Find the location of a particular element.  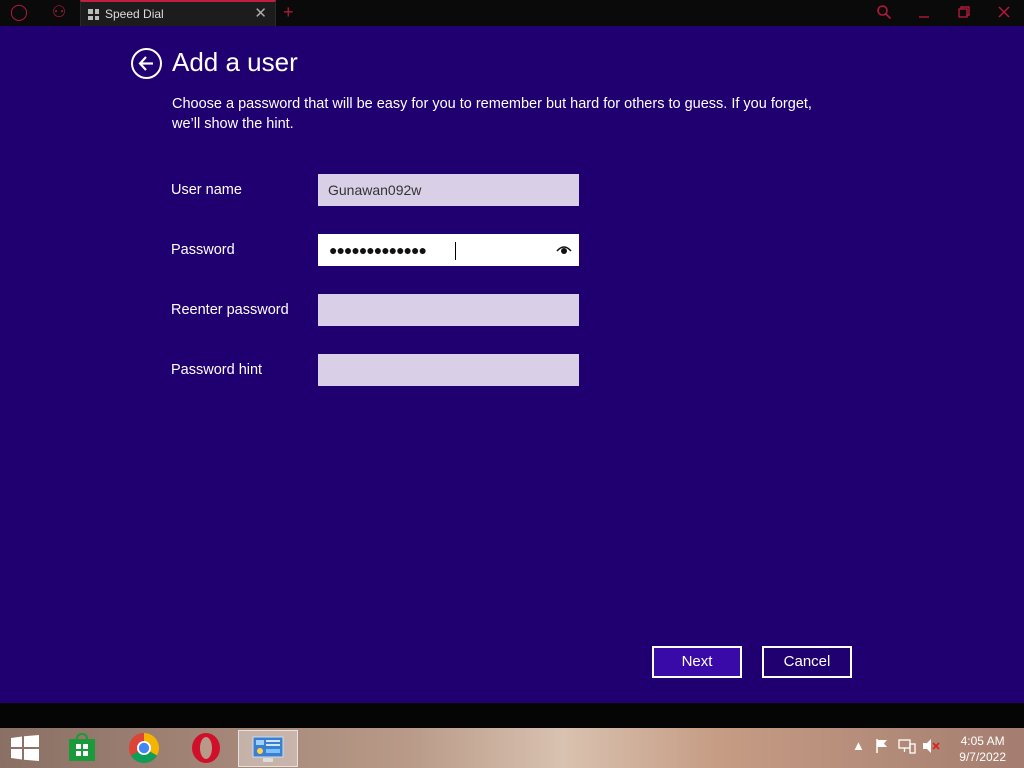

desktop-strip is located at coordinates (512, 715).